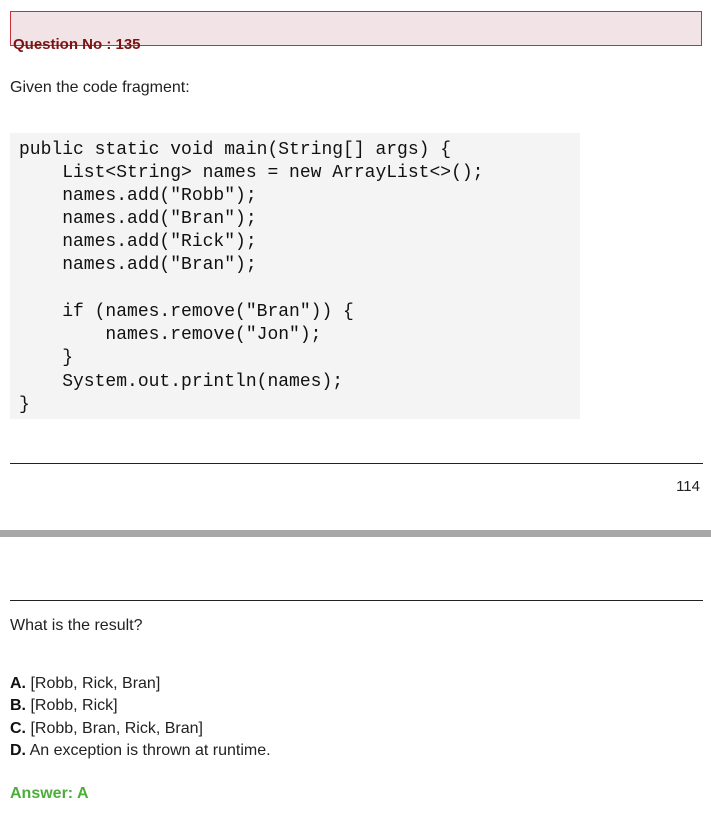 Image resolution: width=711 pixels, height=821 pixels. What do you see at coordinates (49, 793) in the screenshot?
I see `correct-answer: Answer: A` at bounding box center [49, 793].